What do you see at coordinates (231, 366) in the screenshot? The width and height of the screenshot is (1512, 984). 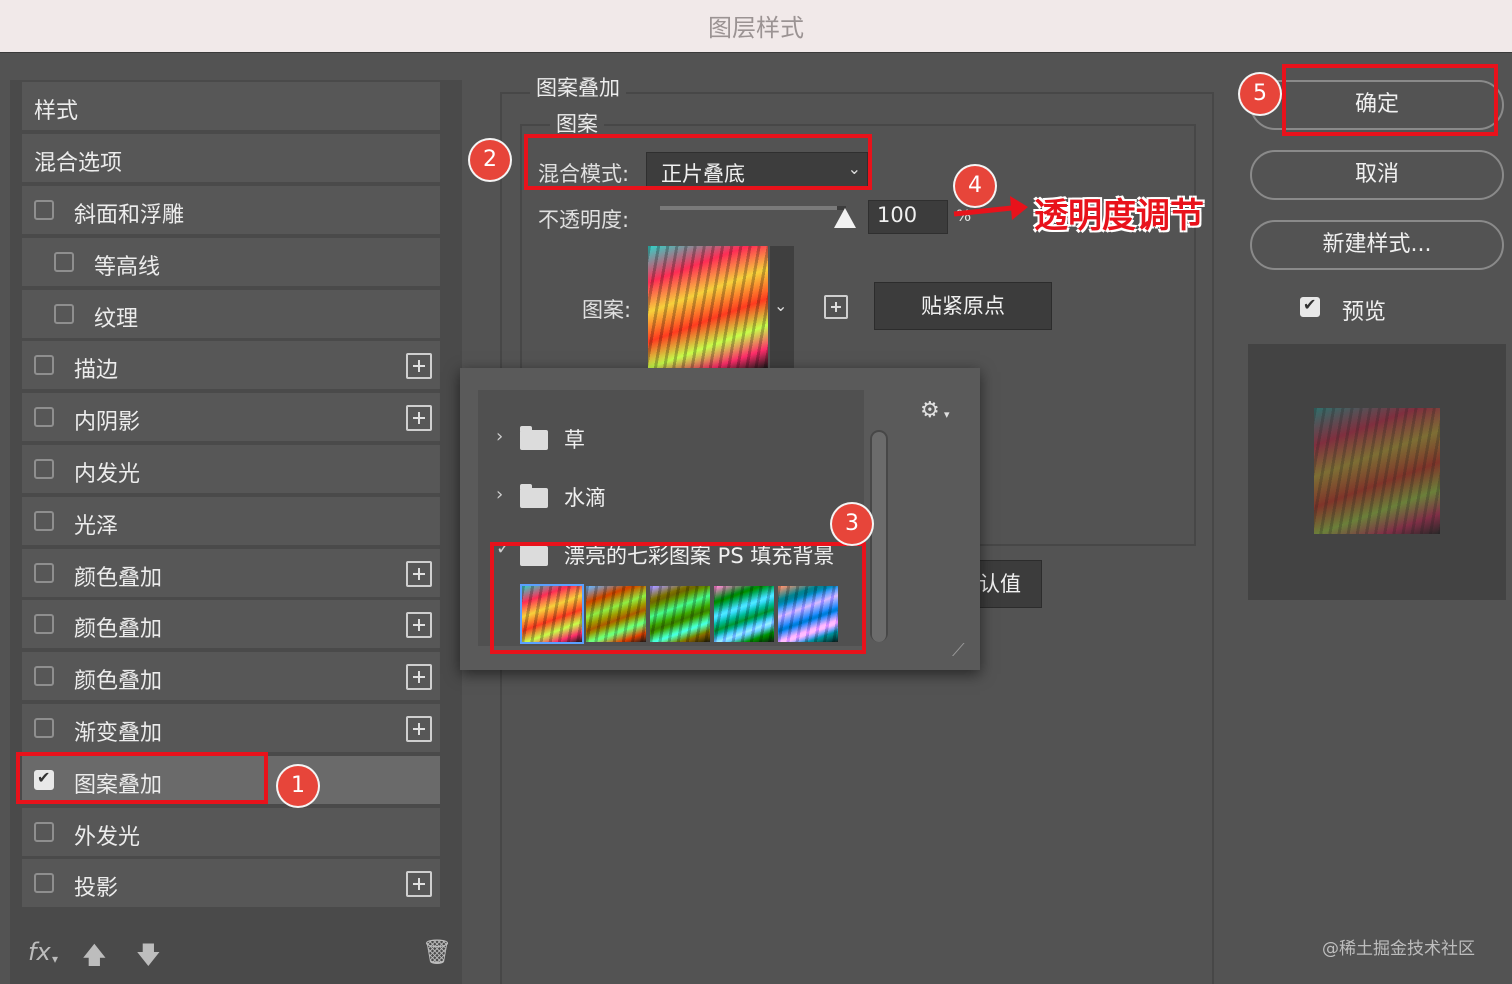 I see `style-item: 描边` at bounding box center [231, 366].